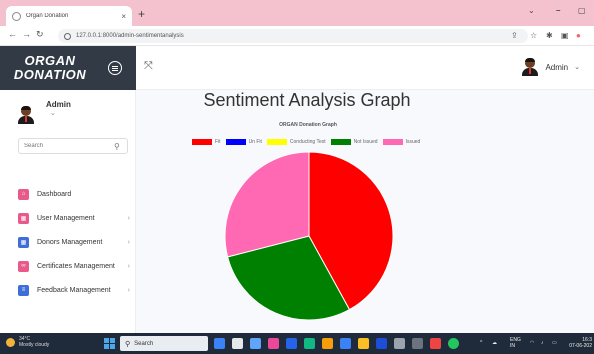  Describe the element at coordinates (123, 16) in the screenshot. I see `close-tab-button: ×` at that location.